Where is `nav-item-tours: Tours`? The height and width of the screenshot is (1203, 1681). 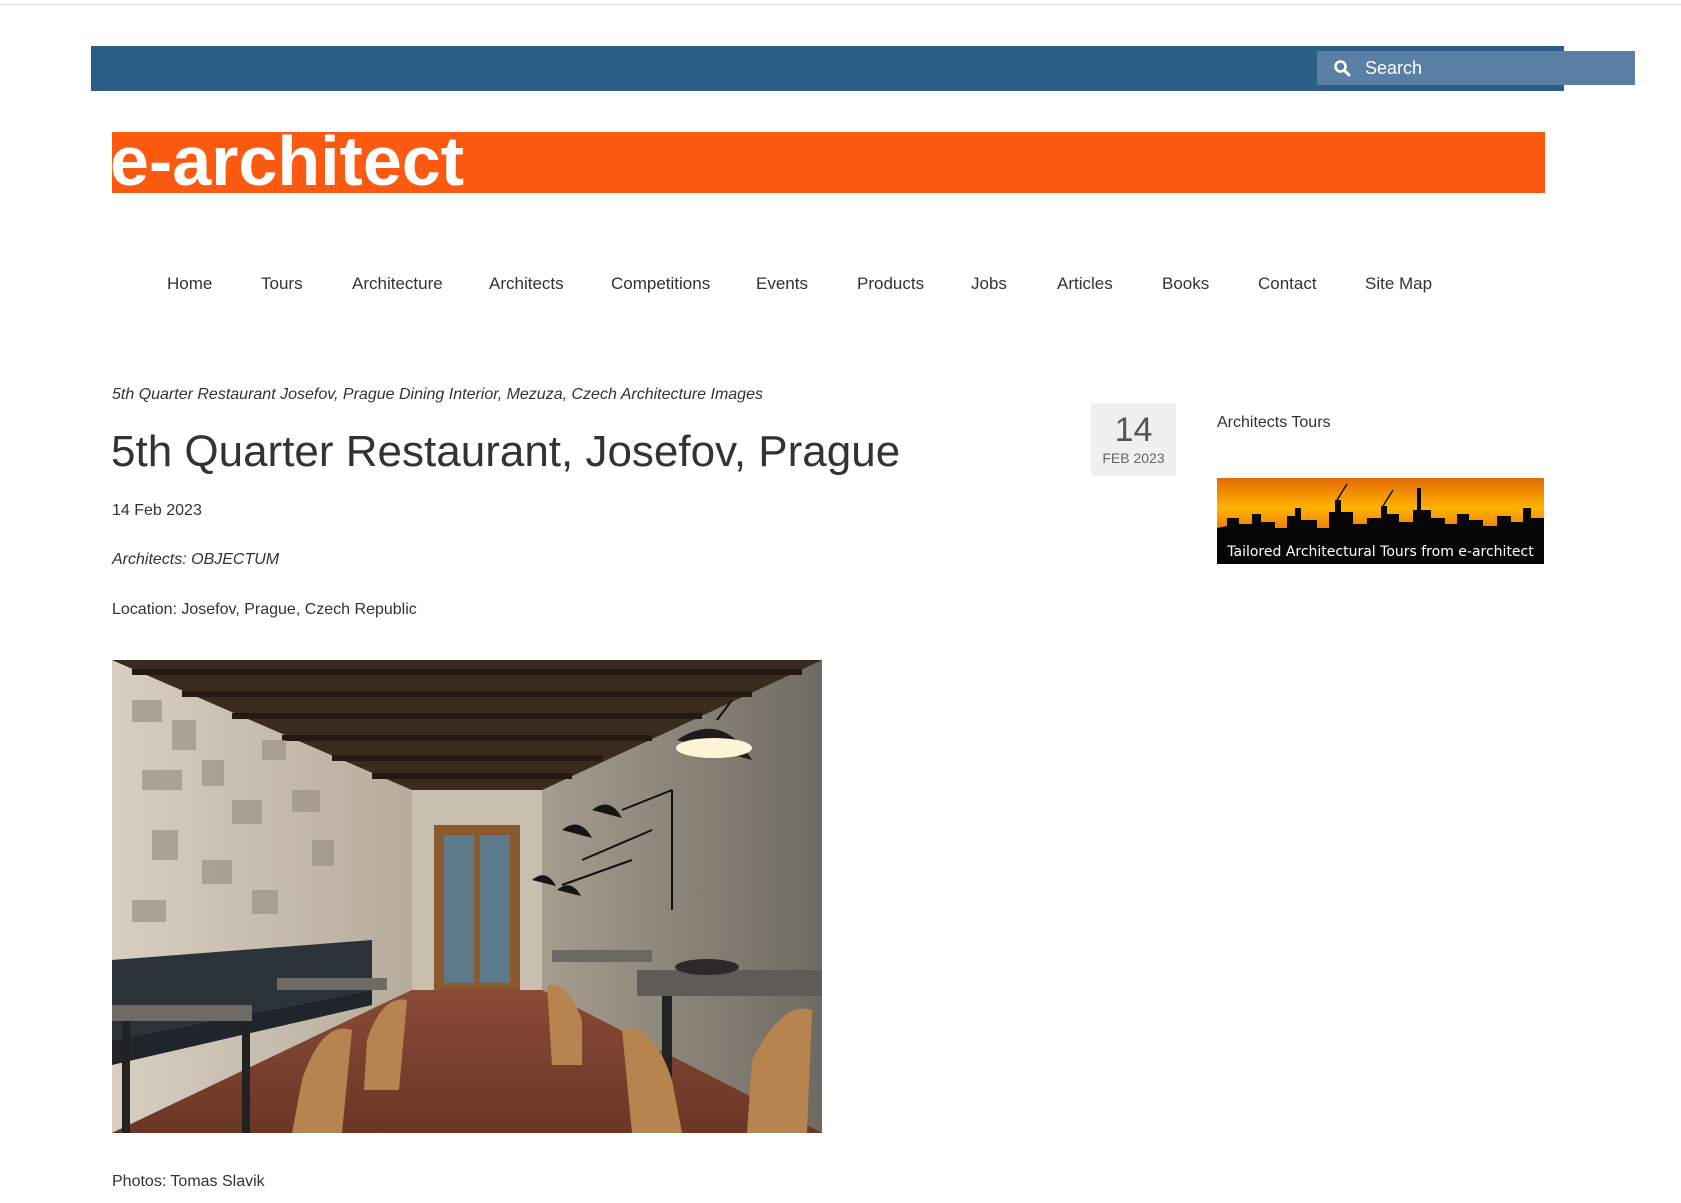 nav-item-tours: Tours is located at coordinates (282, 284).